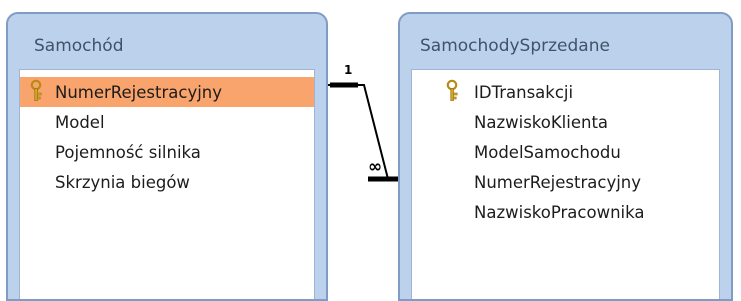  What do you see at coordinates (375, 167) in the screenshot?
I see `many-cardinality-label: ∞` at bounding box center [375, 167].